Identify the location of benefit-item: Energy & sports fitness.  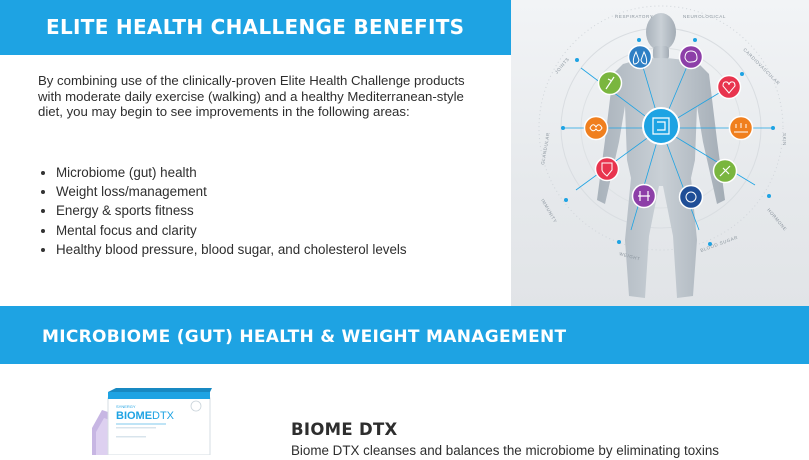
(222, 210).